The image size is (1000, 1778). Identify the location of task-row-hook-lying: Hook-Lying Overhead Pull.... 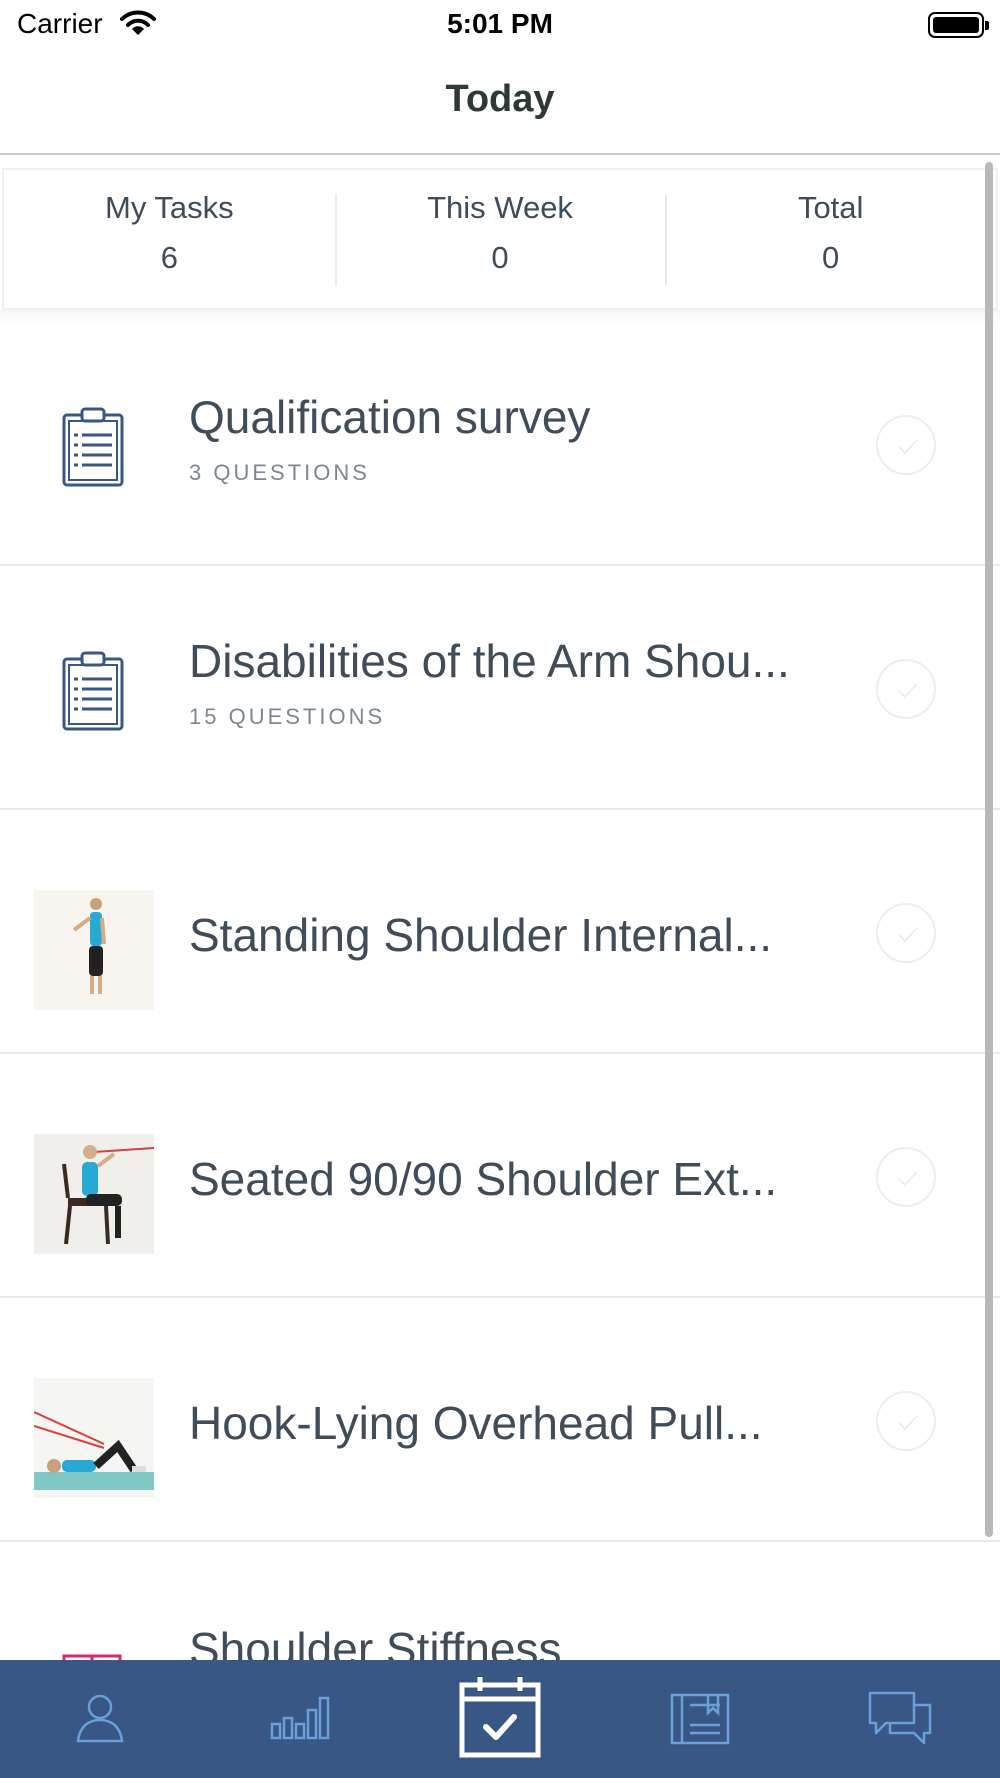
(500, 1420).